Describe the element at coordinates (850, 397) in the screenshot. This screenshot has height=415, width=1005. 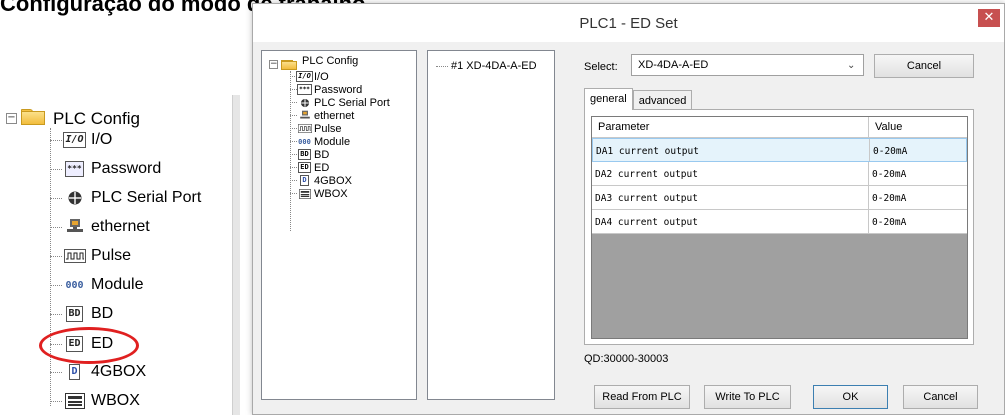
I see `ok-button: OK` at that location.